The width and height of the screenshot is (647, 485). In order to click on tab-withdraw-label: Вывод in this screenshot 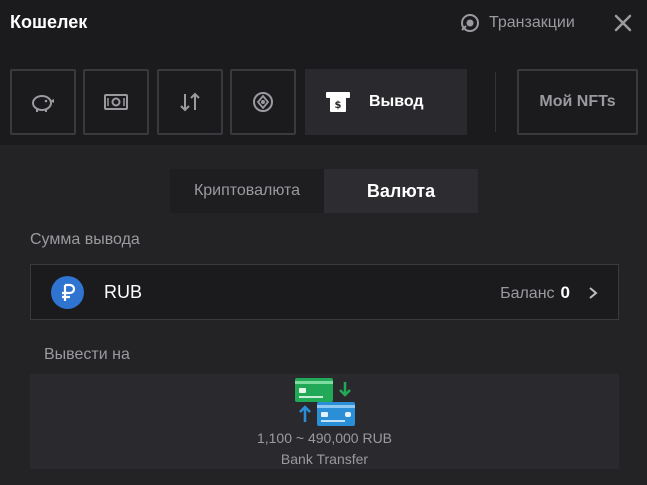, I will do `click(396, 101)`.